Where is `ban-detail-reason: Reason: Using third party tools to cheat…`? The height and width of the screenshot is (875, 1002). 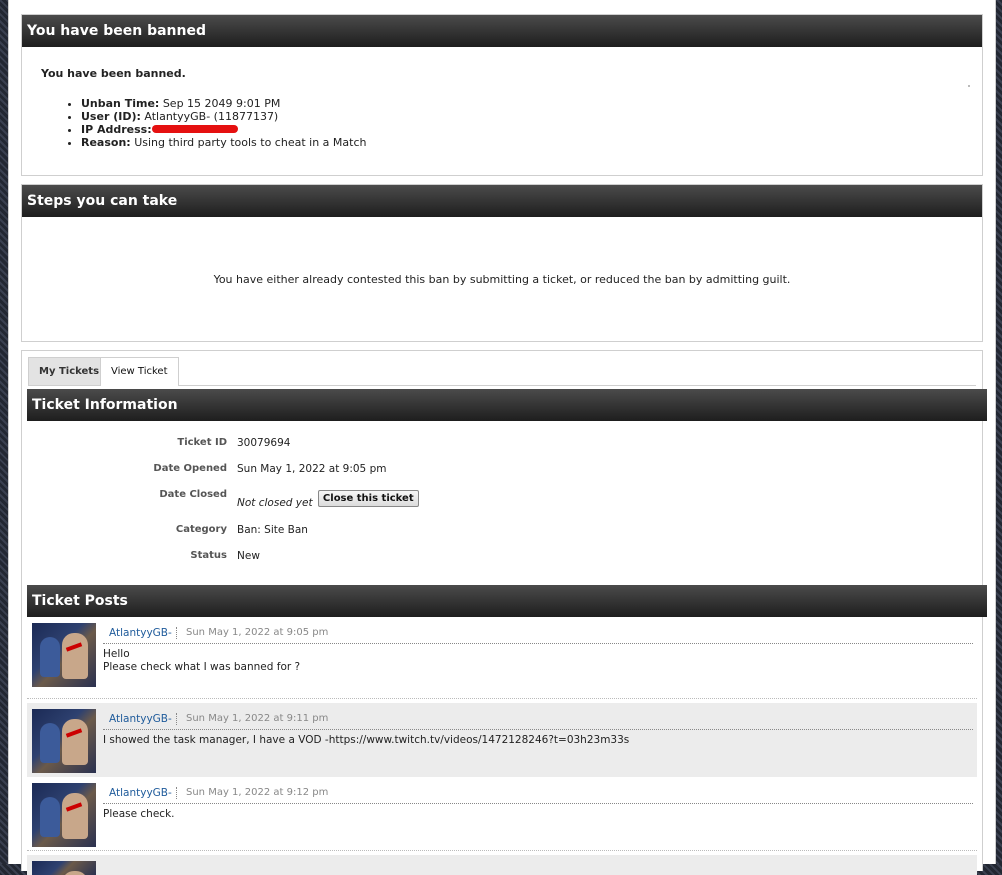
ban-detail-reason: Reason: Using third party tools to cheat… is located at coordinates (531, 142).